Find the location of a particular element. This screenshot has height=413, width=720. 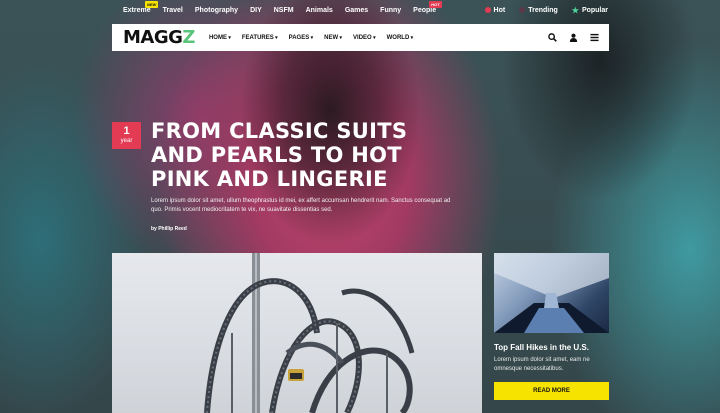

topbar-link-nsfm: NSFM is located at coordinates (284, 10).